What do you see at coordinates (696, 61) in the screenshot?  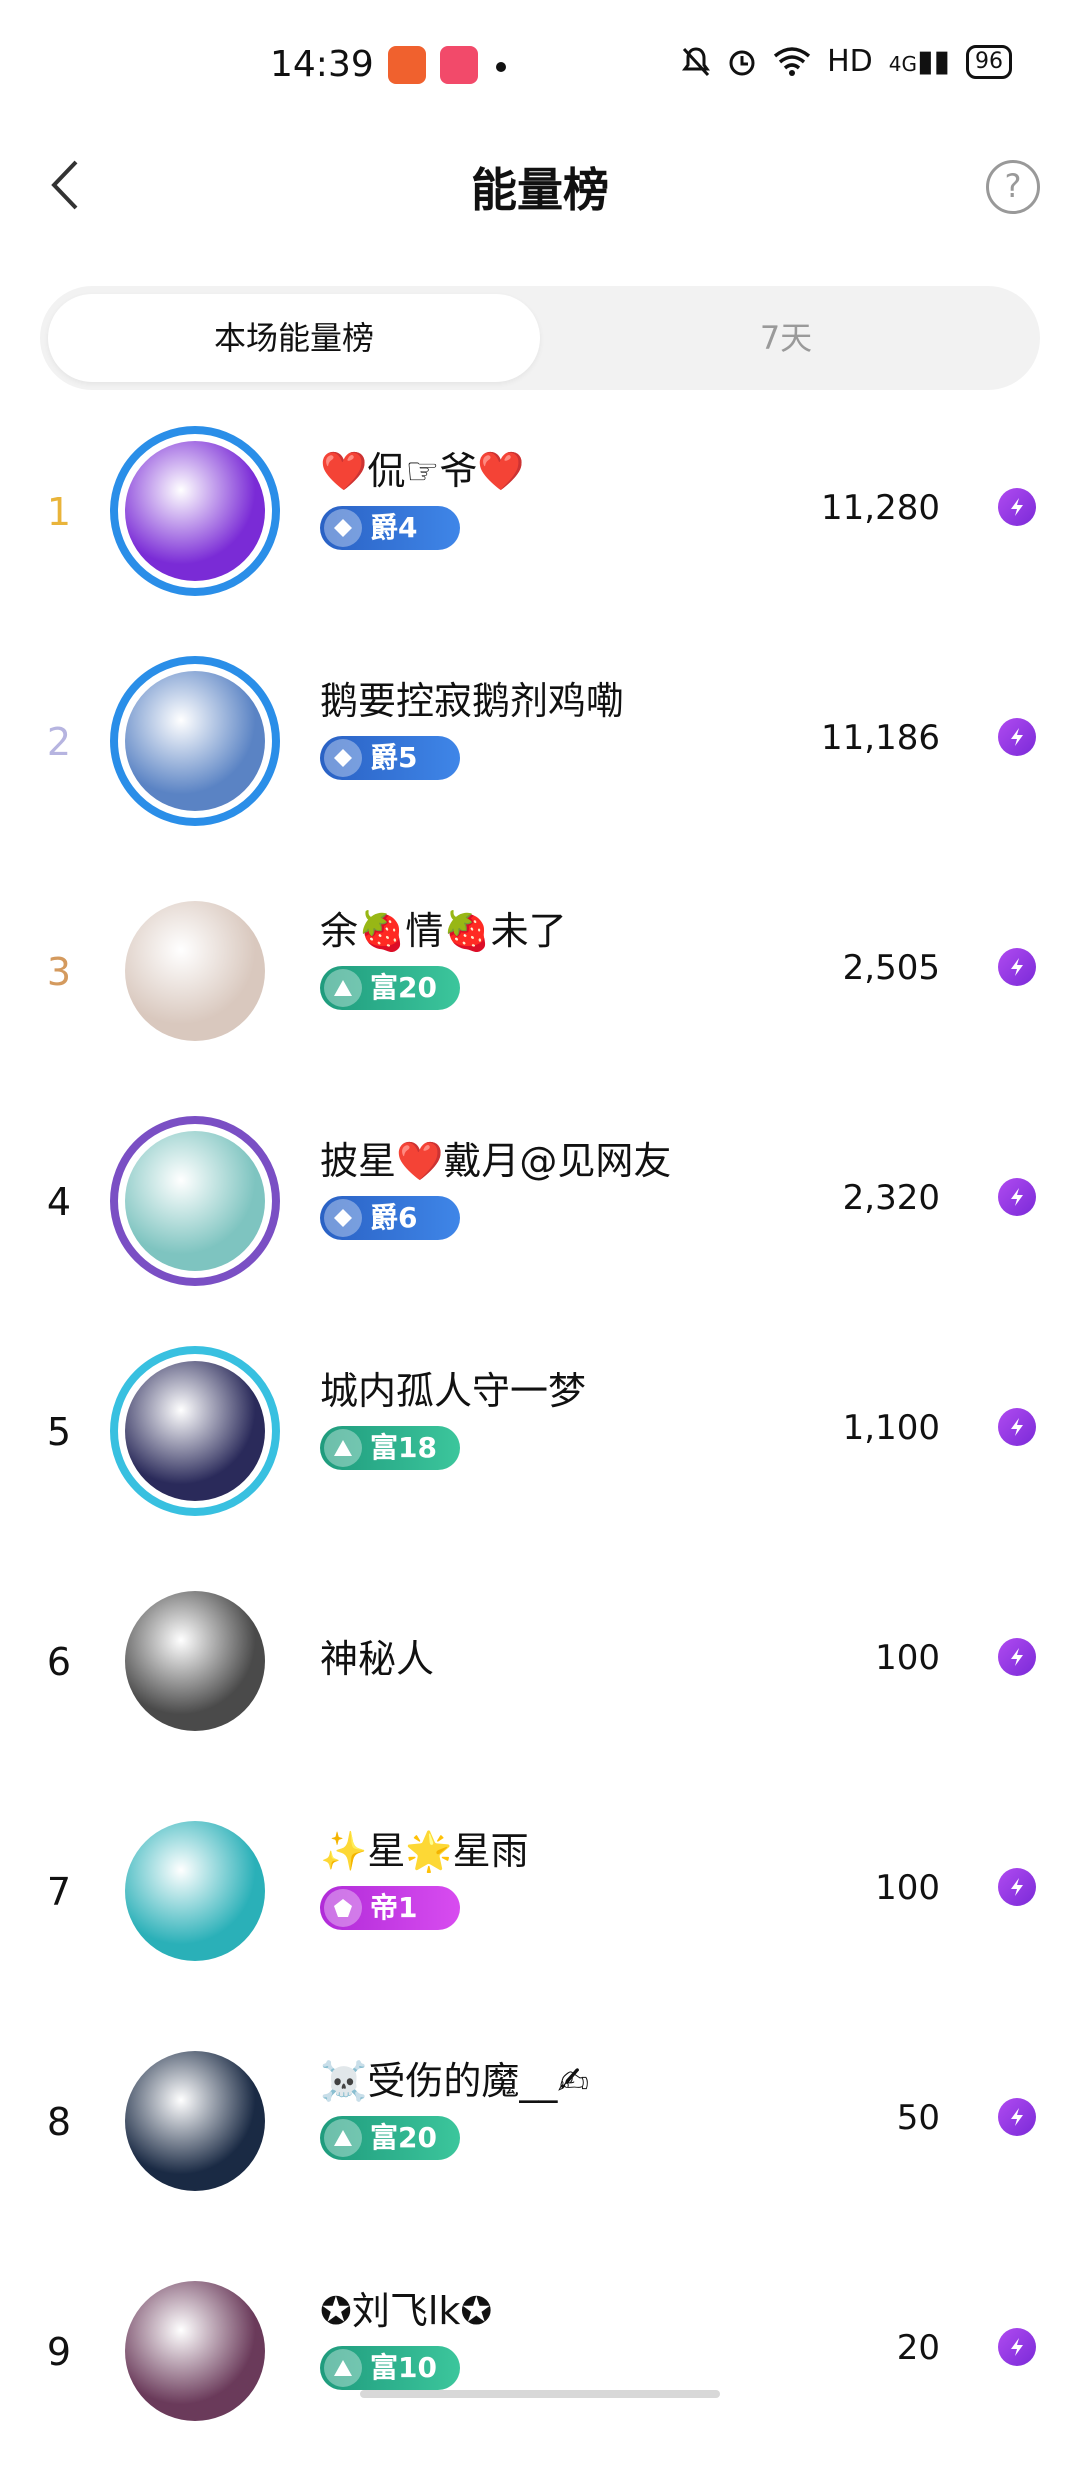 I see `silent-bell-icon` at bounding box center [696, 61].